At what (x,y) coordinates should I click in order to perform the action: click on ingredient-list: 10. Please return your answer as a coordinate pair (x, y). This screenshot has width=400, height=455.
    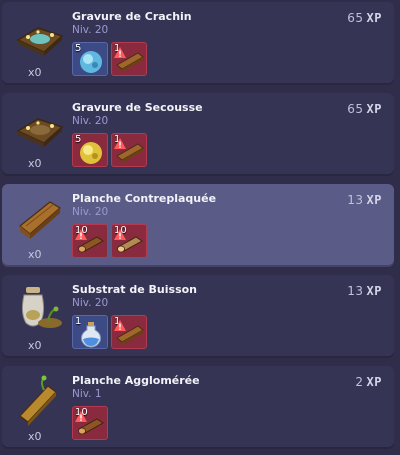
    Looking at the image, I should click on (90, 423).